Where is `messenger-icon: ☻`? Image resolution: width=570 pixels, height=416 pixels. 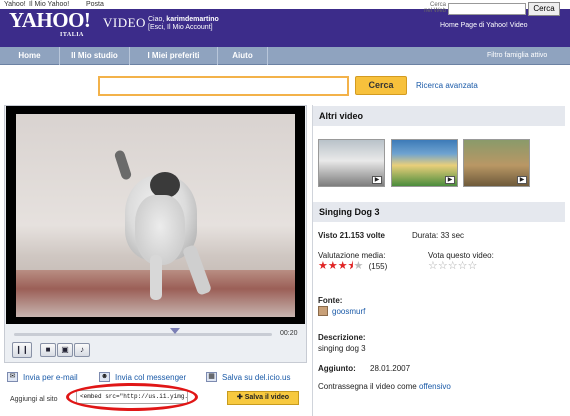 messenger-icon: ☻ is located at coordinates (104, 377).